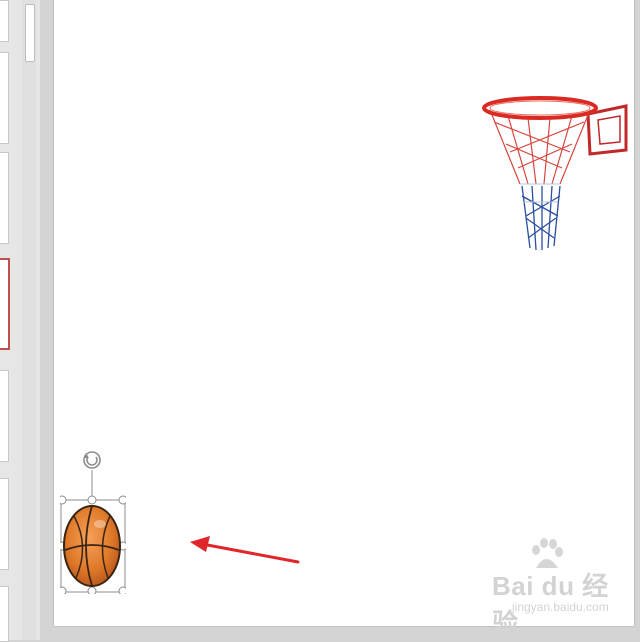 The height and width of the screenshot is (642, 640). What do you see at coordinates (30, 33) in the screenshot?
I see `thumbnail-scrollbar-handle` at bounding box center [30, 33].